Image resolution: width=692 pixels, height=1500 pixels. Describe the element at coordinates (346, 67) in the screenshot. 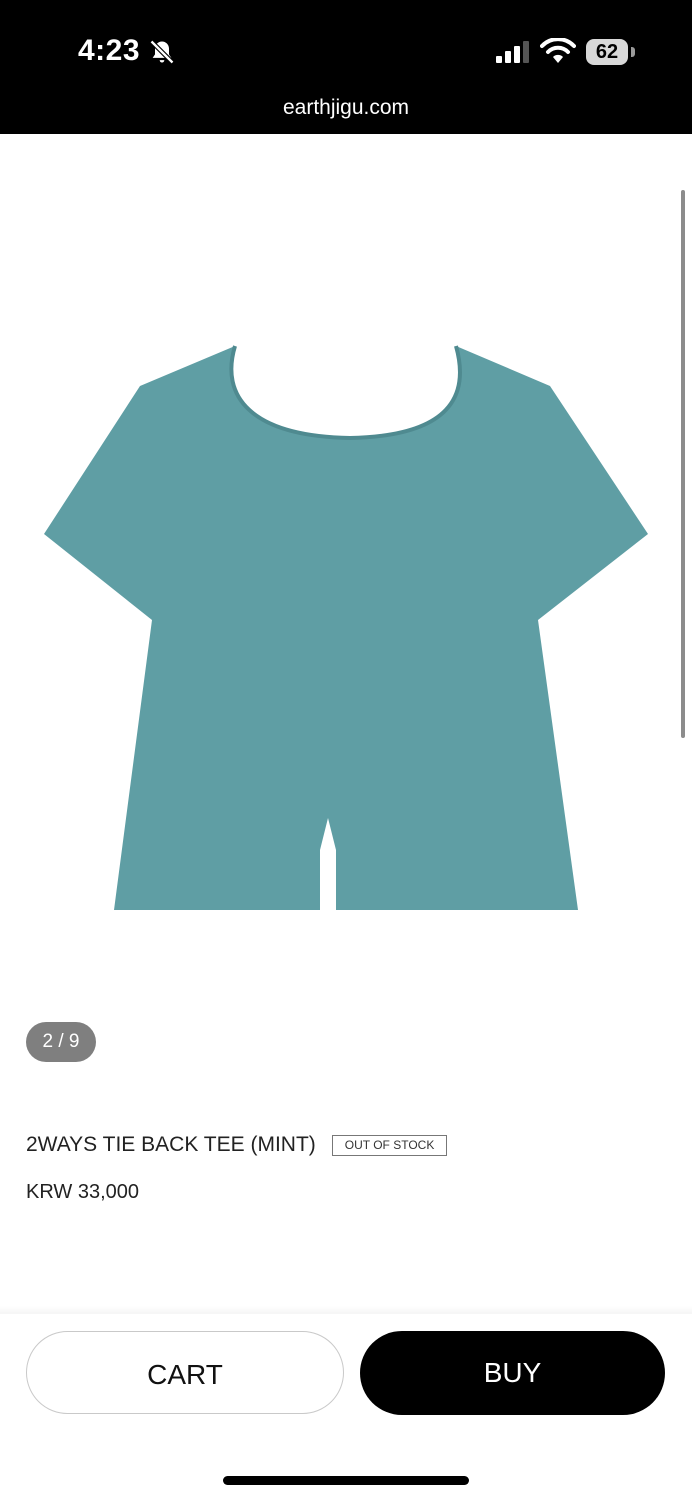

I see `status-bar: 4:23 62 earthjigu.com` at that location.